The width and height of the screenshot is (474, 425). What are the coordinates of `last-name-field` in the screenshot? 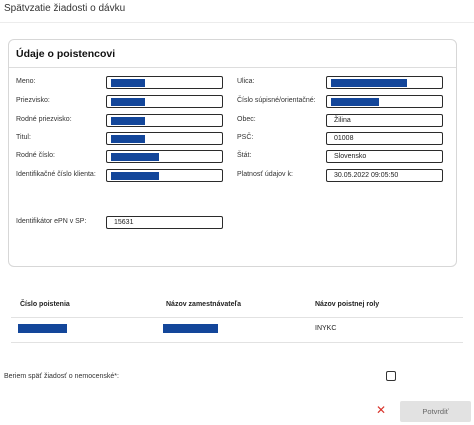 It's located at (164, 101).